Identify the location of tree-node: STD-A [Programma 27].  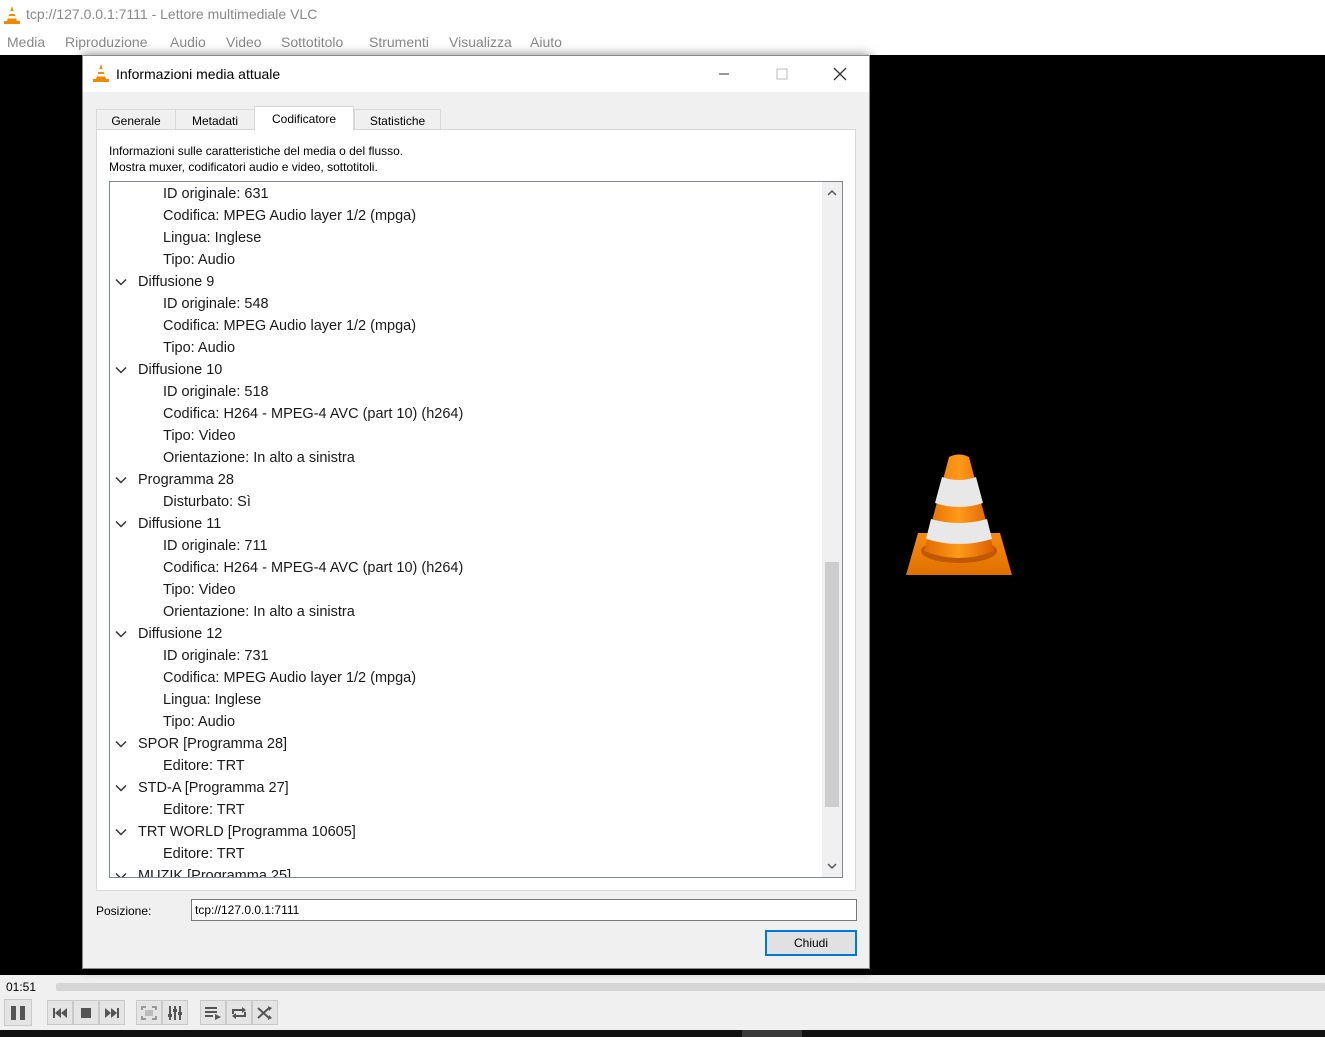
(202, 788).